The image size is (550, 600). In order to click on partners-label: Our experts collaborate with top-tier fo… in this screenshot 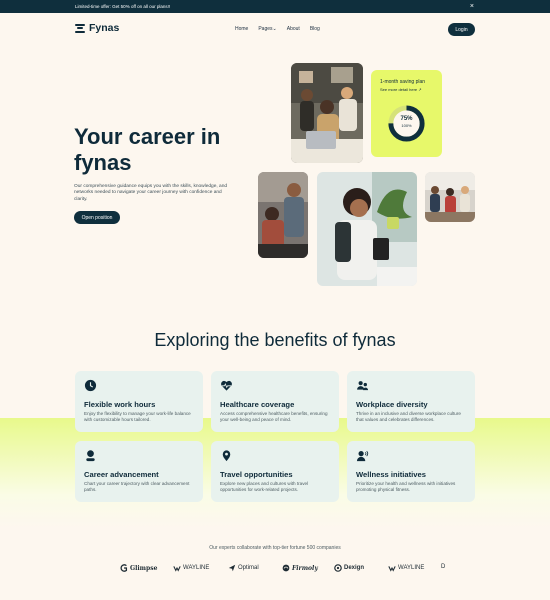, I will do `click(275, 548)`.